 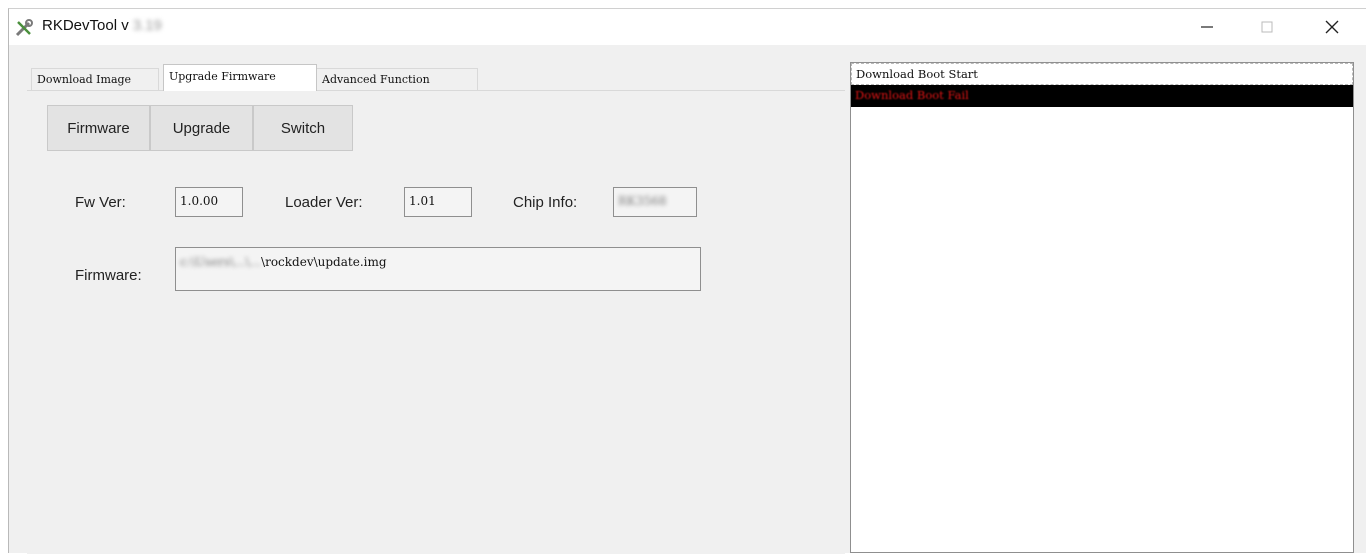 I want to click on minimize-button, so click(x=1207, y=27).